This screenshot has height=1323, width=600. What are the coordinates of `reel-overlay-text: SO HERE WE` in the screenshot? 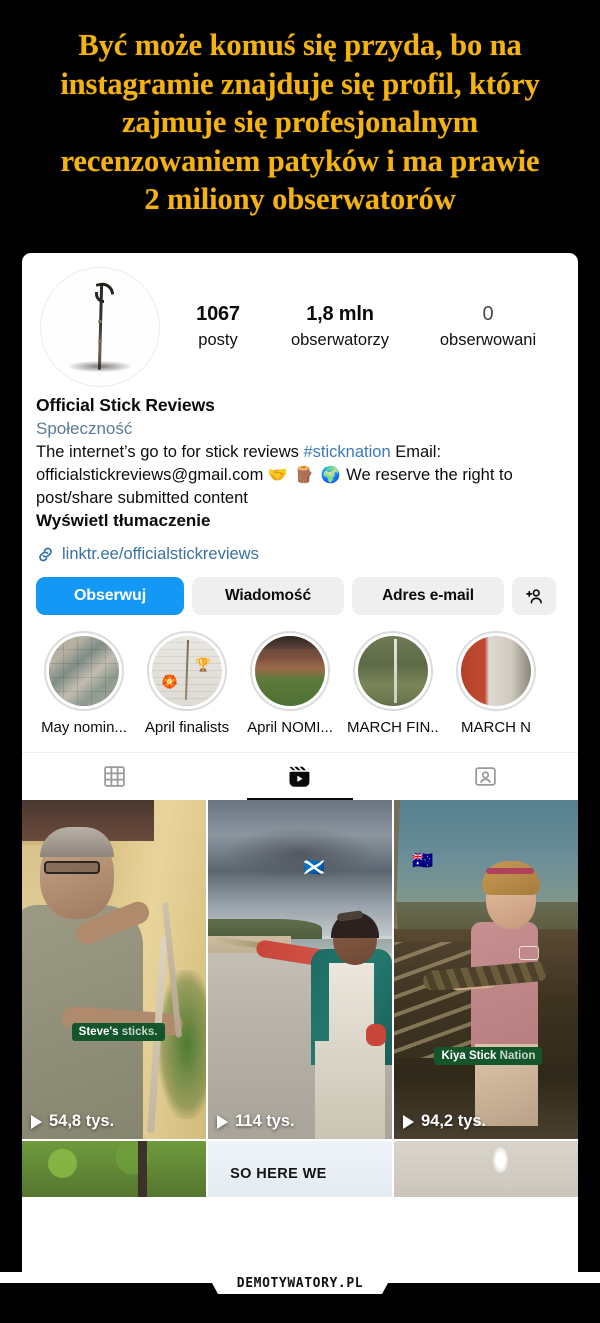 It's located at (278, 1173).